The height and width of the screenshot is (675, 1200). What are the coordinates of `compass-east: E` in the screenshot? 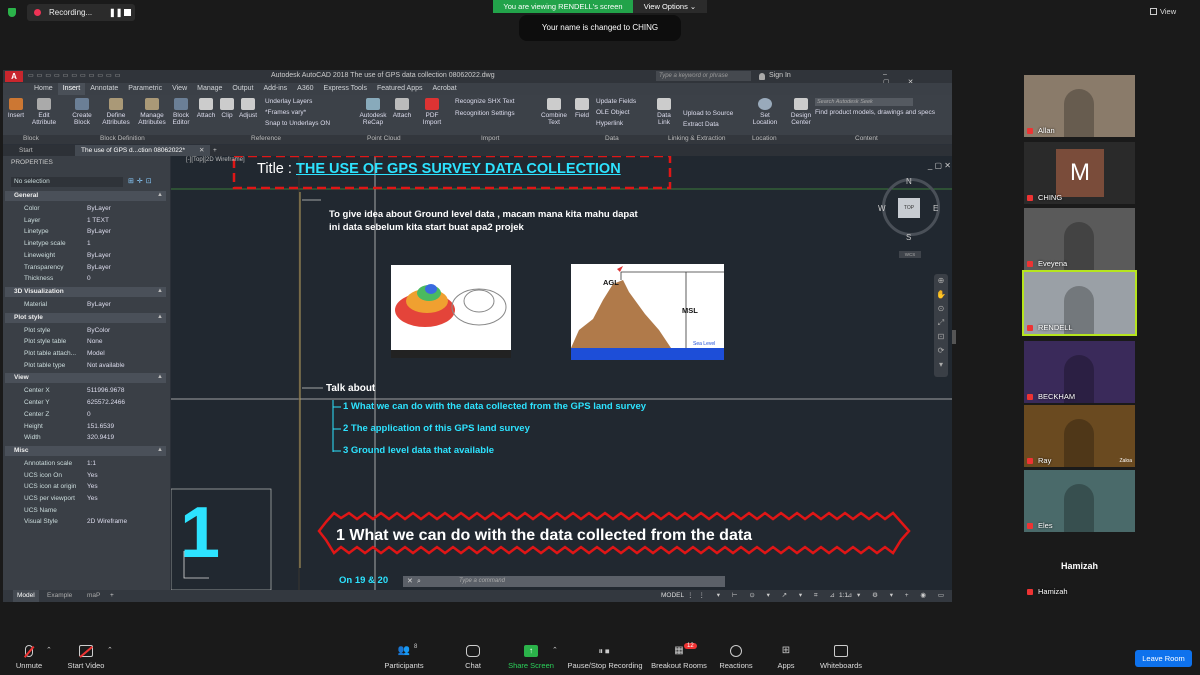 It's located at (935, 208).